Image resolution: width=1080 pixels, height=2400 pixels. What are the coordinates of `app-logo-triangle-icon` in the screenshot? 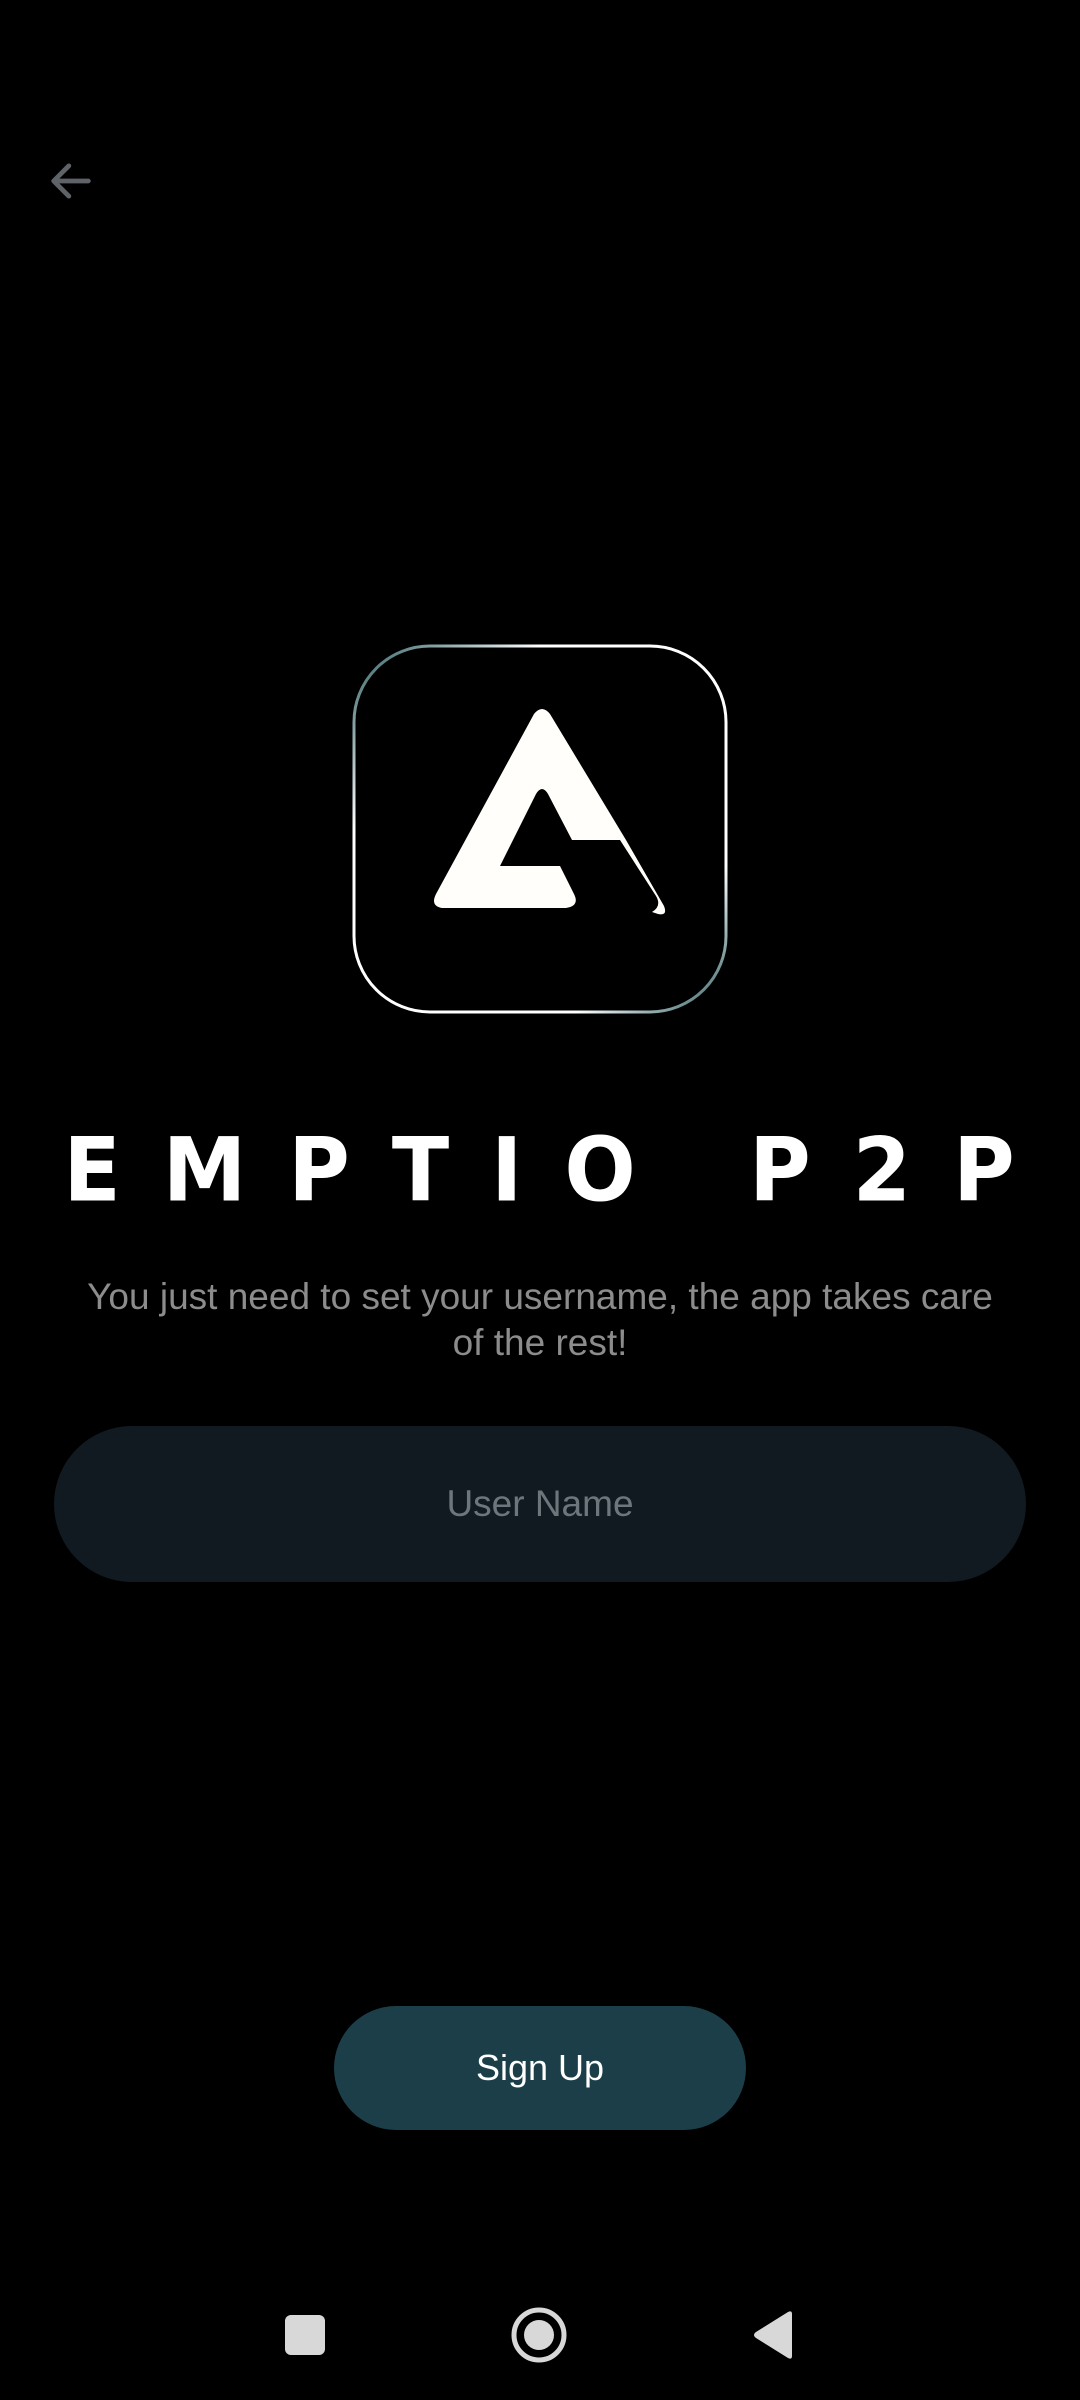 It's located at (540, 829).